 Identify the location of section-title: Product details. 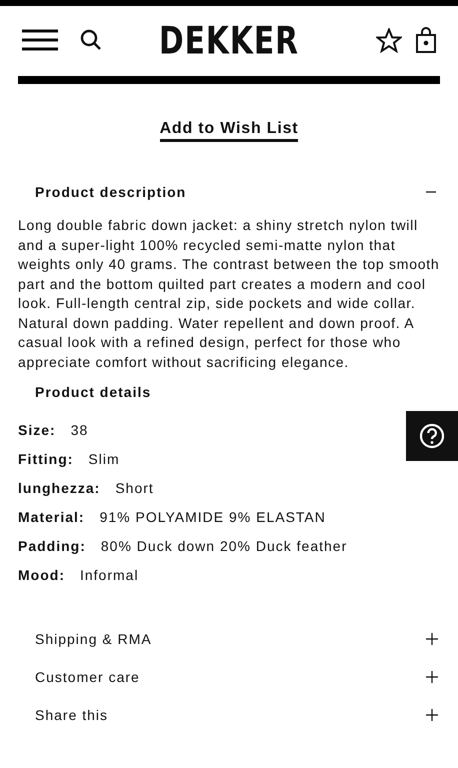
(93, 392).